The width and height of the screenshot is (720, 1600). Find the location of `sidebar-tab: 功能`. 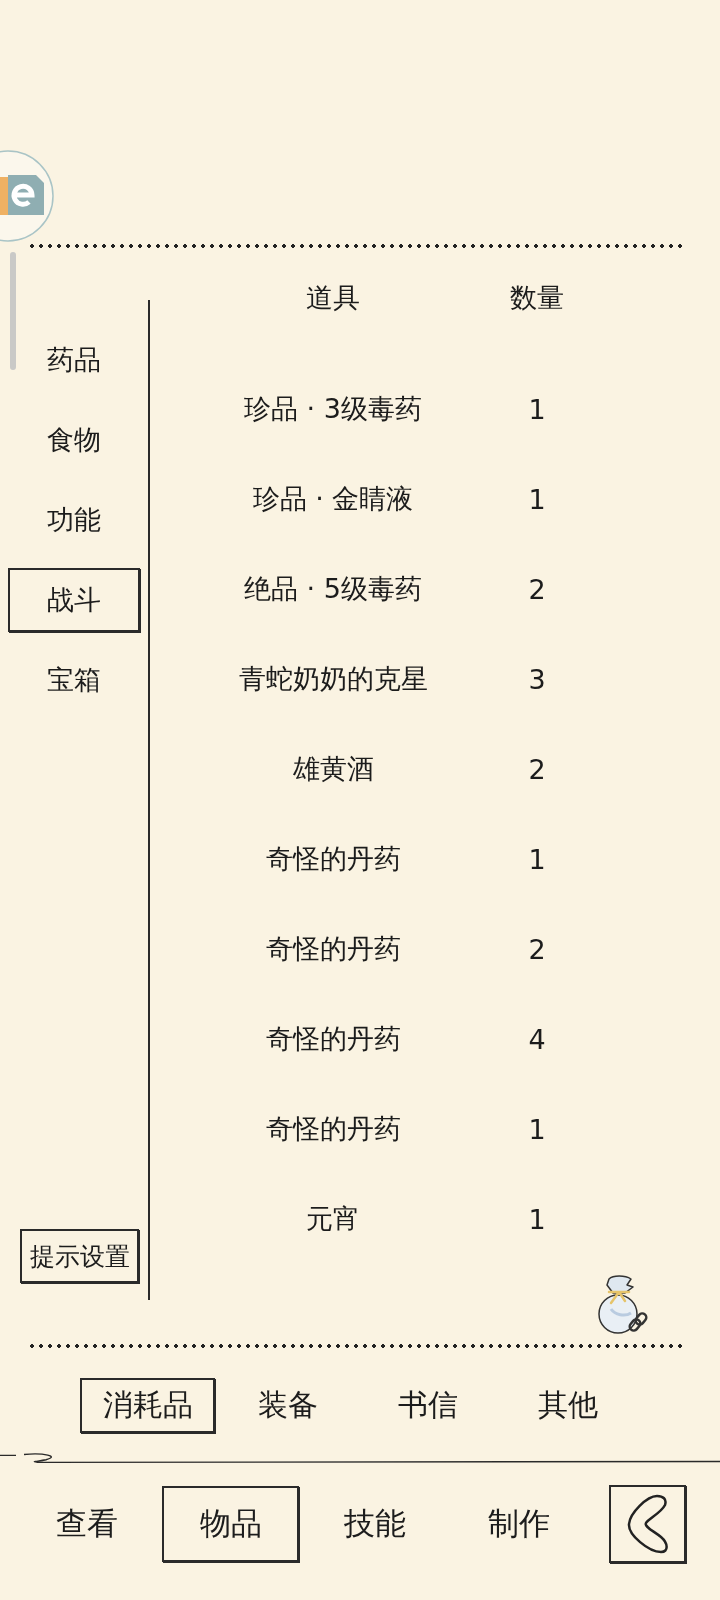

sidebar-tab: 功能 is located at coordinates (74, 520).